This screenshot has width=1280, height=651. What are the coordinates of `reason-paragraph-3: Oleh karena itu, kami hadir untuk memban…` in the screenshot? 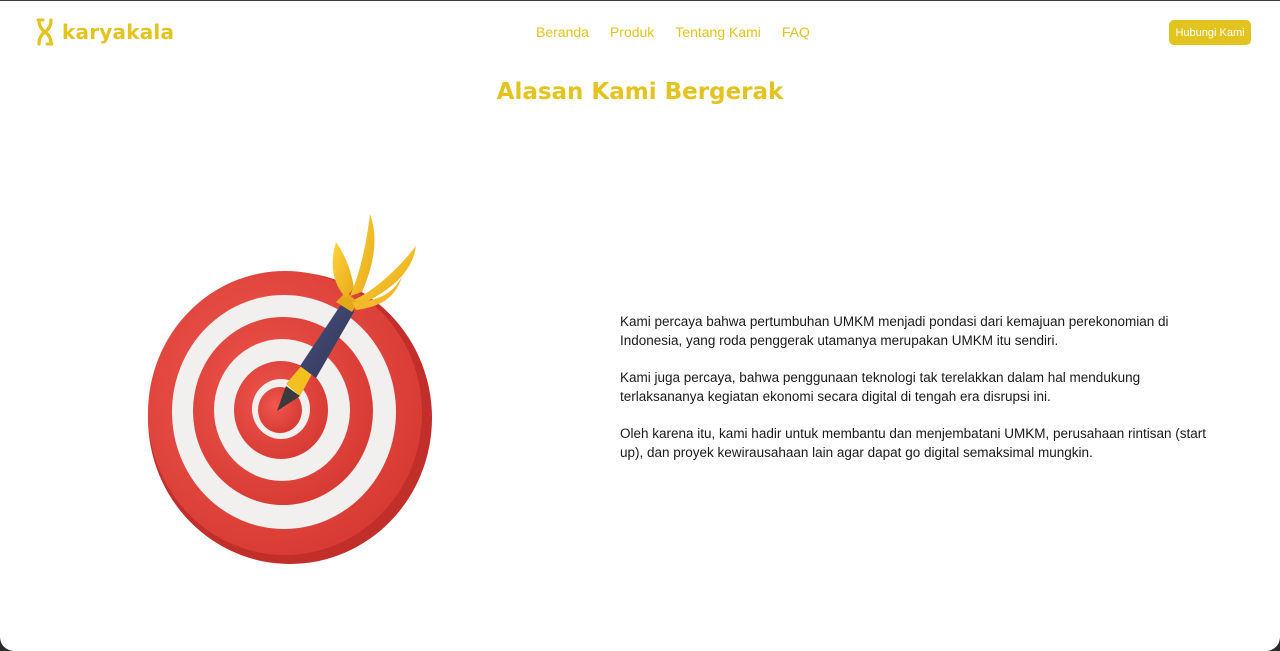 It's located at (913, 443).